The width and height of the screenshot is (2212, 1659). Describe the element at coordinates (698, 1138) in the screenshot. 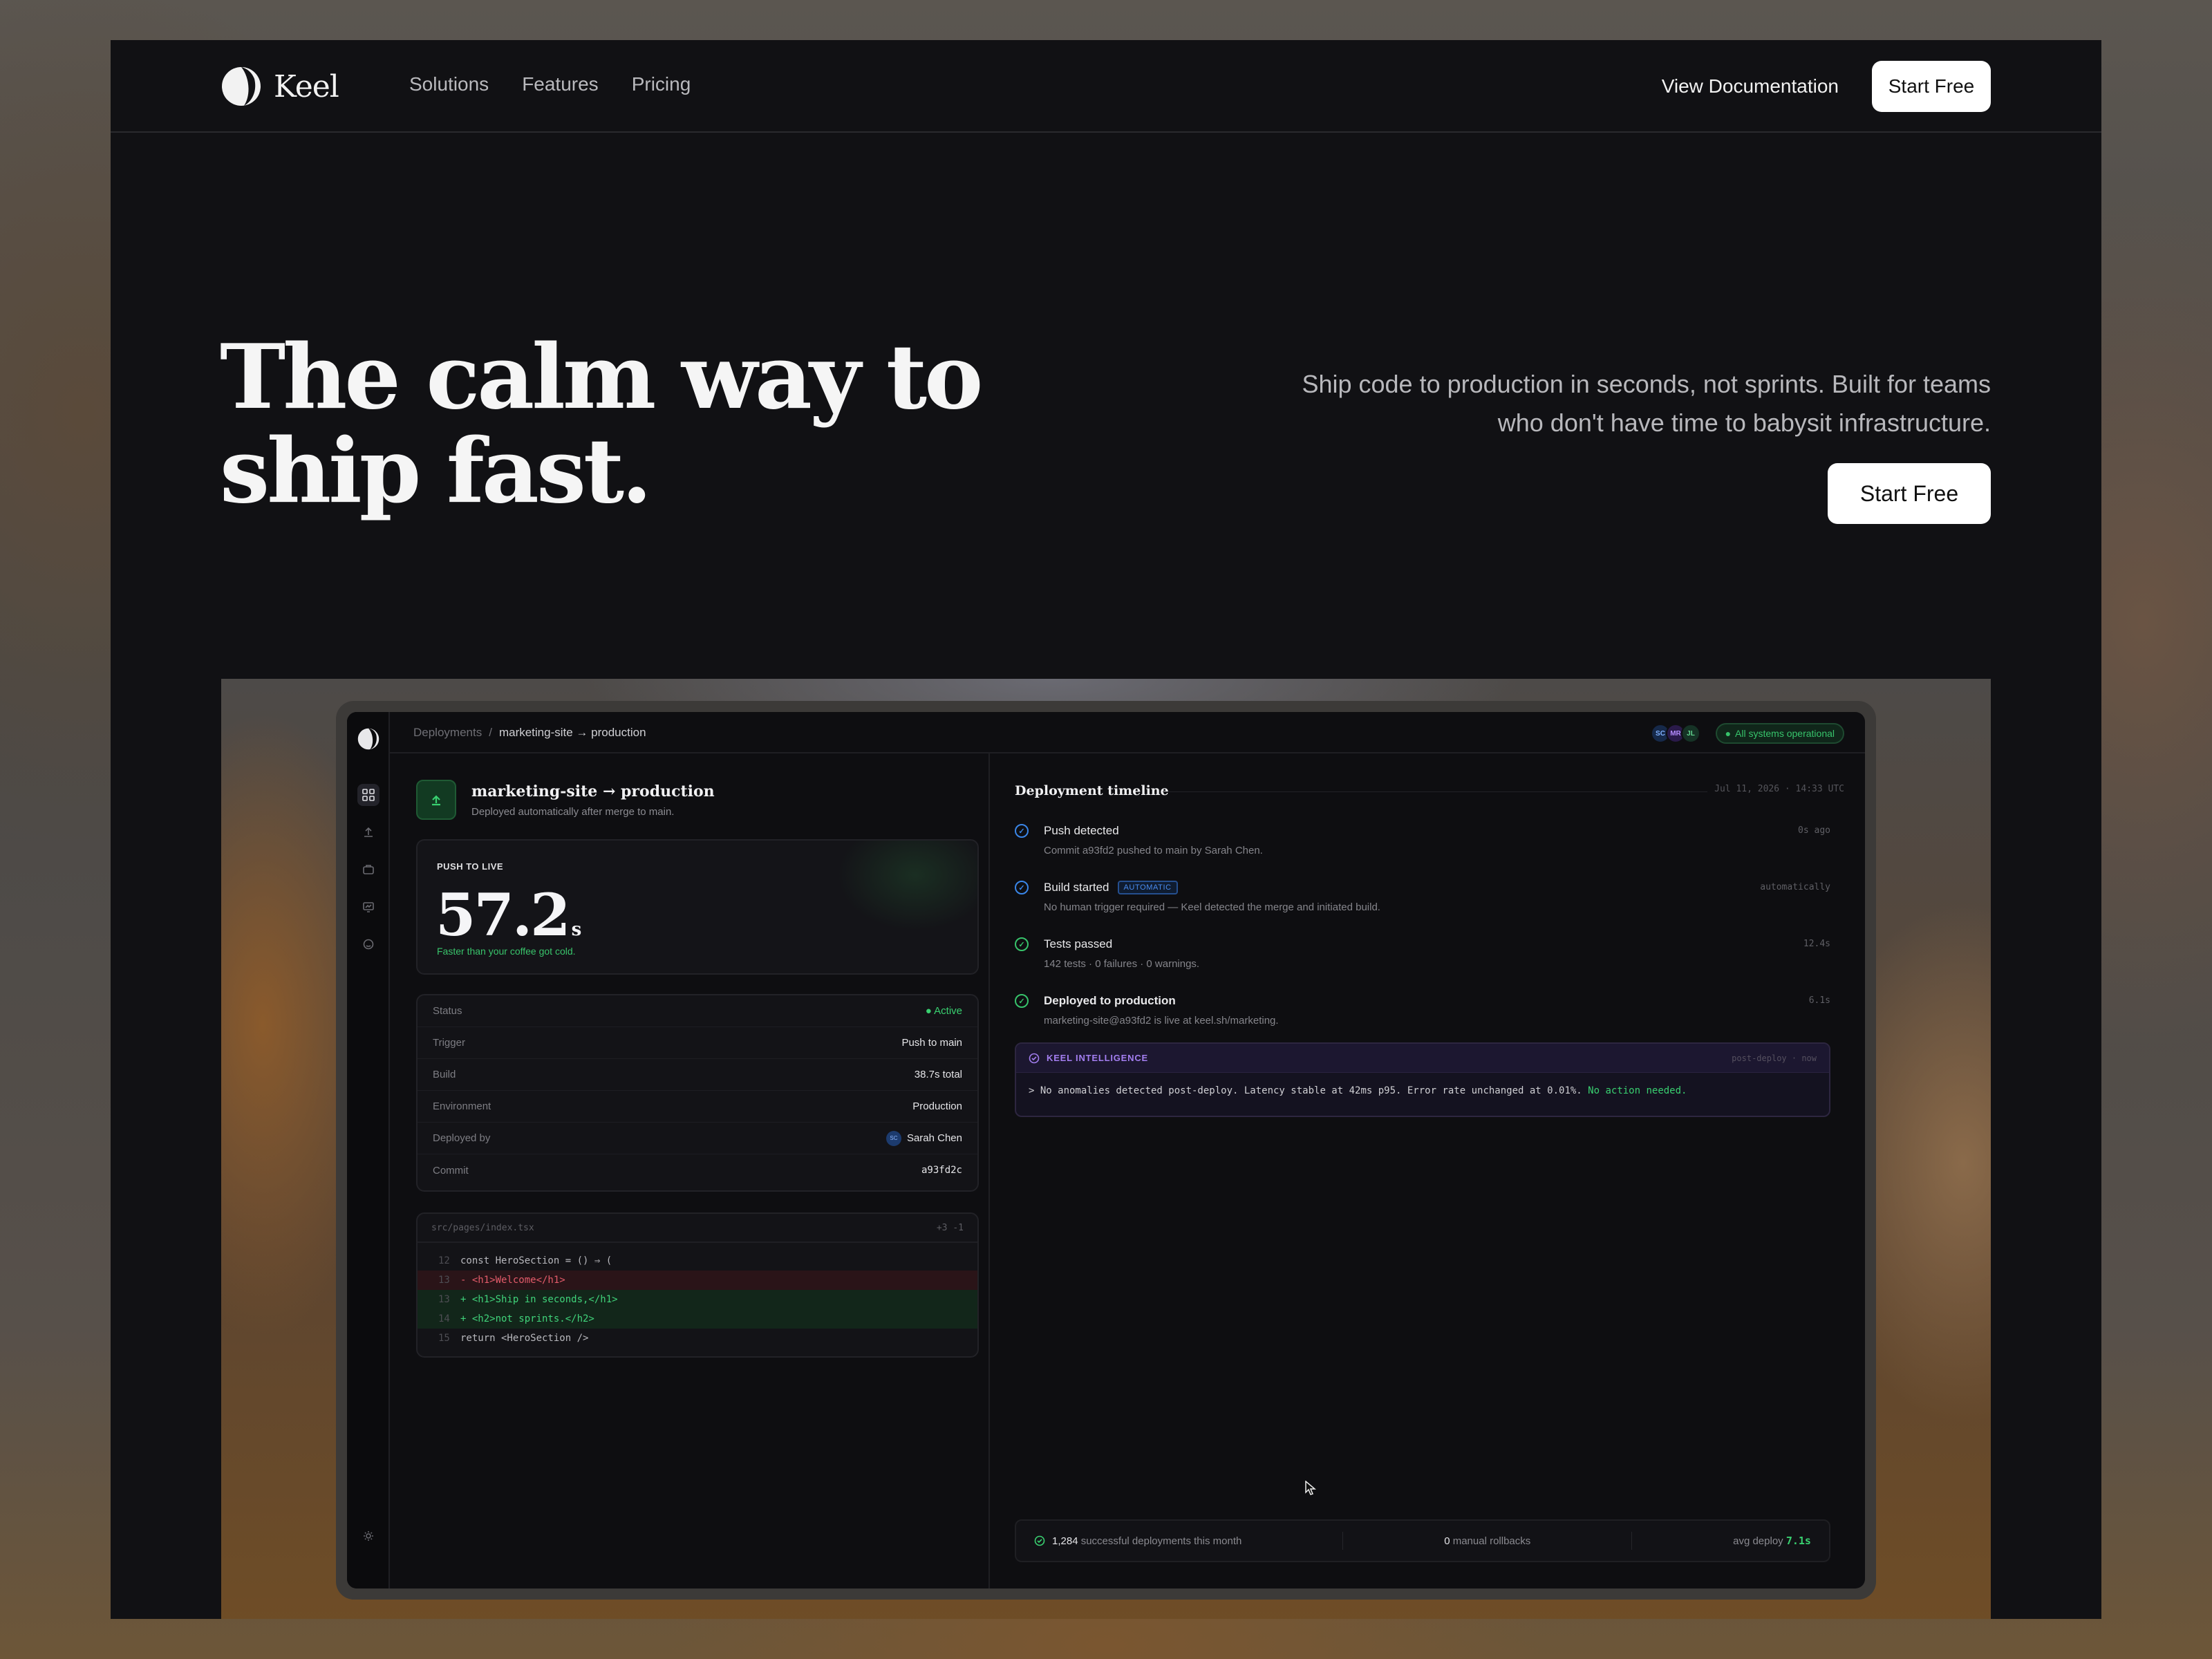

I see `property-row-deployed-by: Deployed by SC Sarah Chen` at that location.